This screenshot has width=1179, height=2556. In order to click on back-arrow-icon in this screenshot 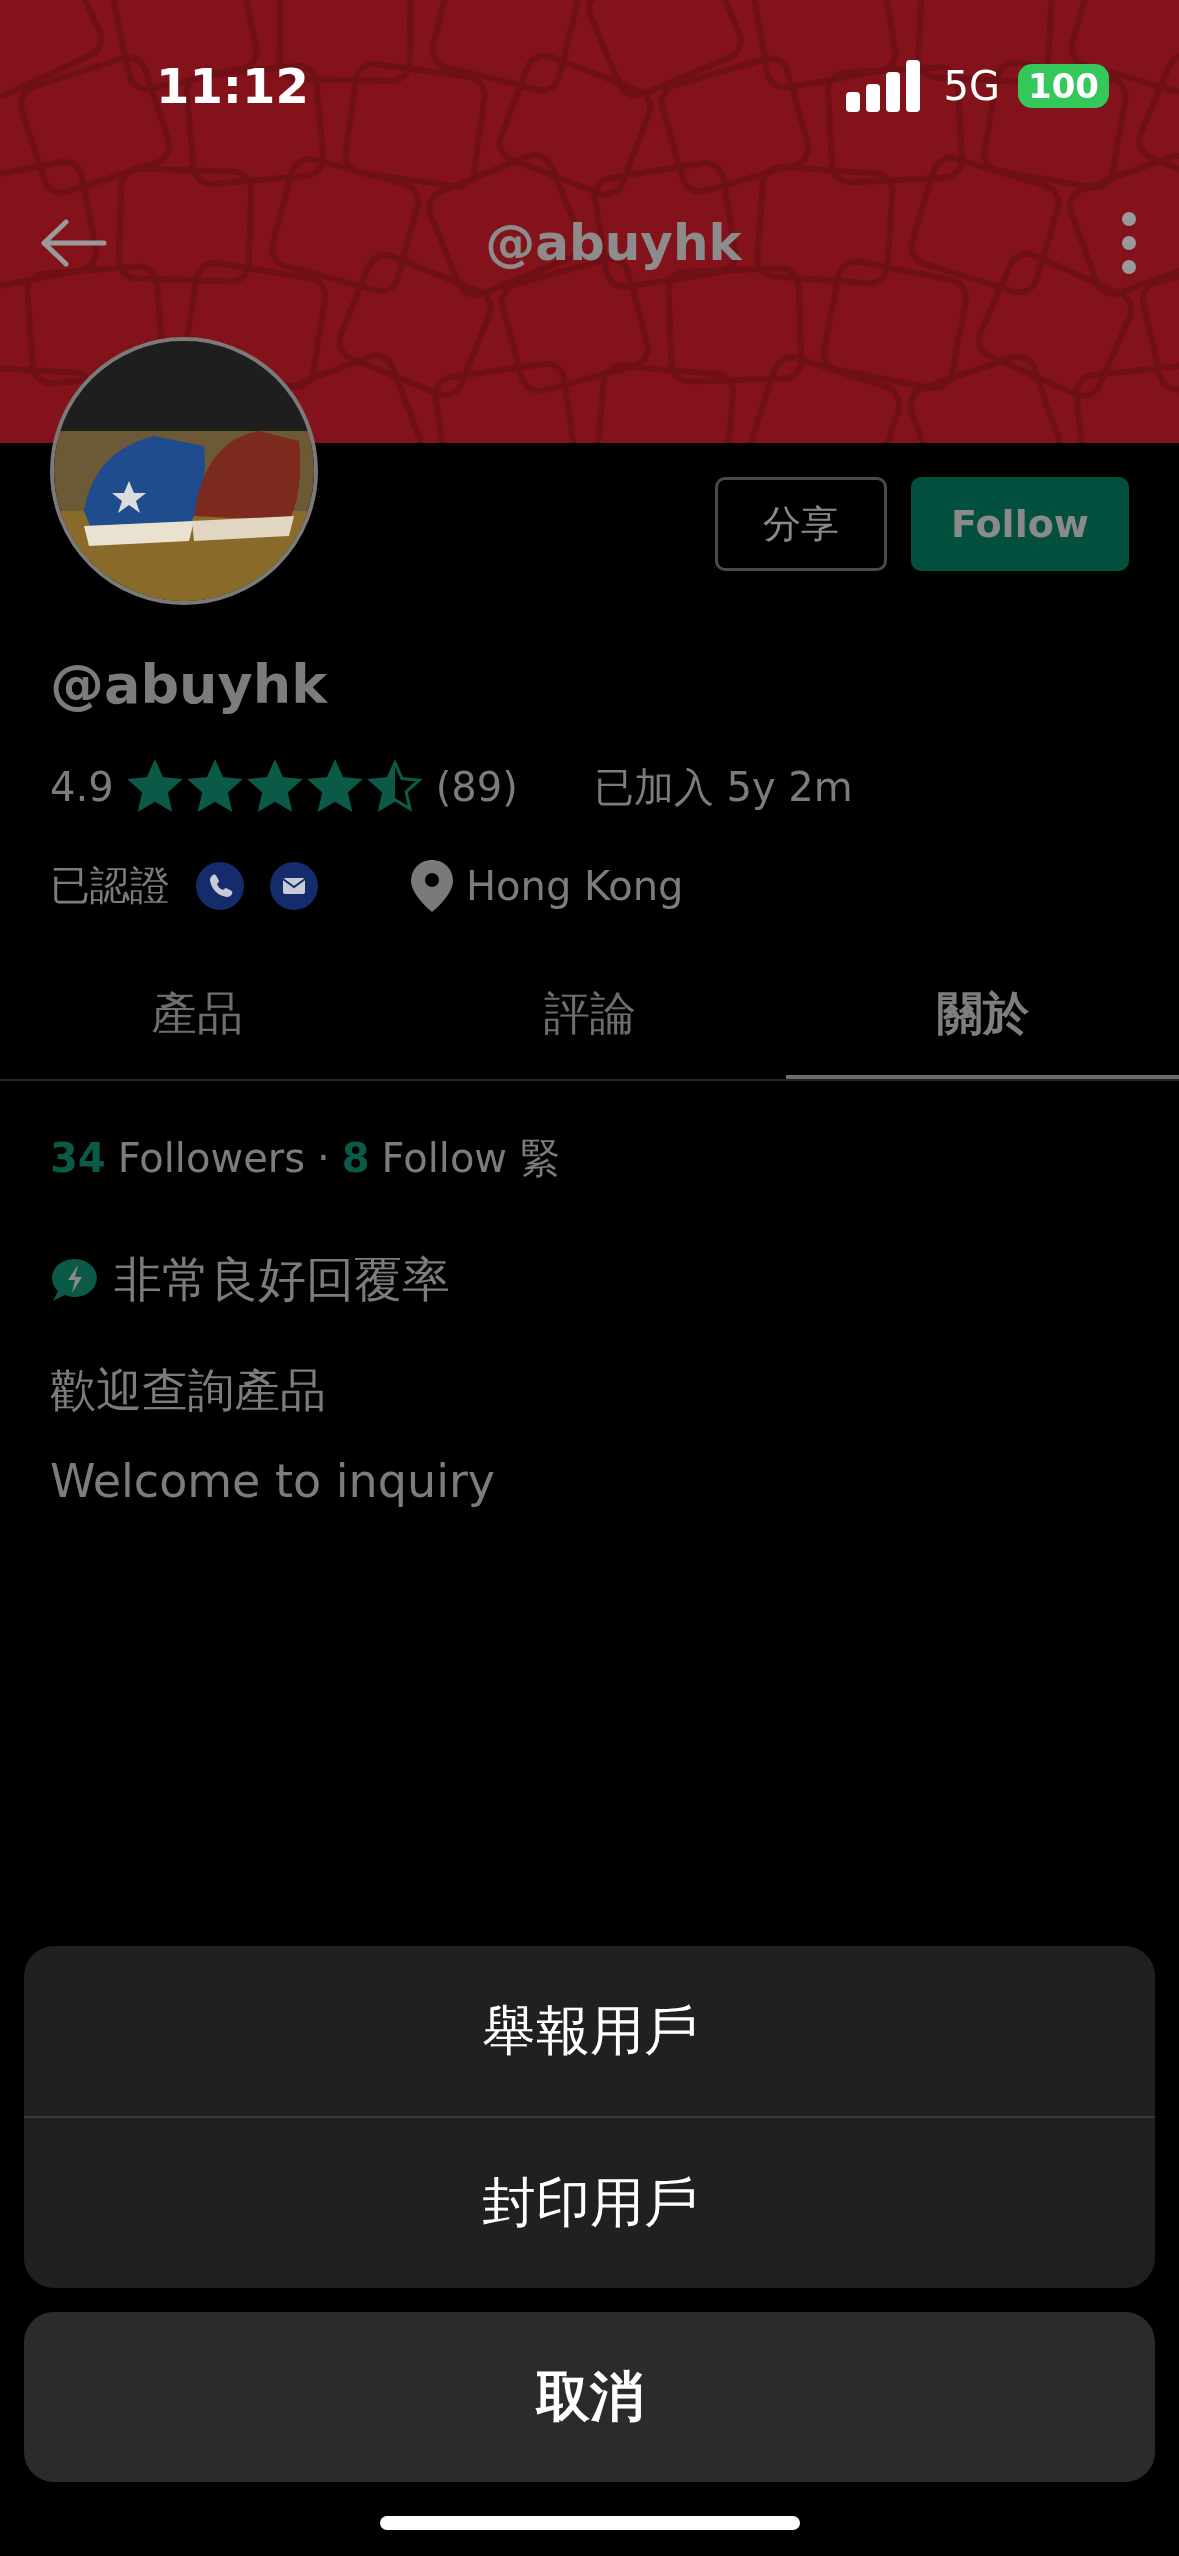, I will do `click(73, 243)`.